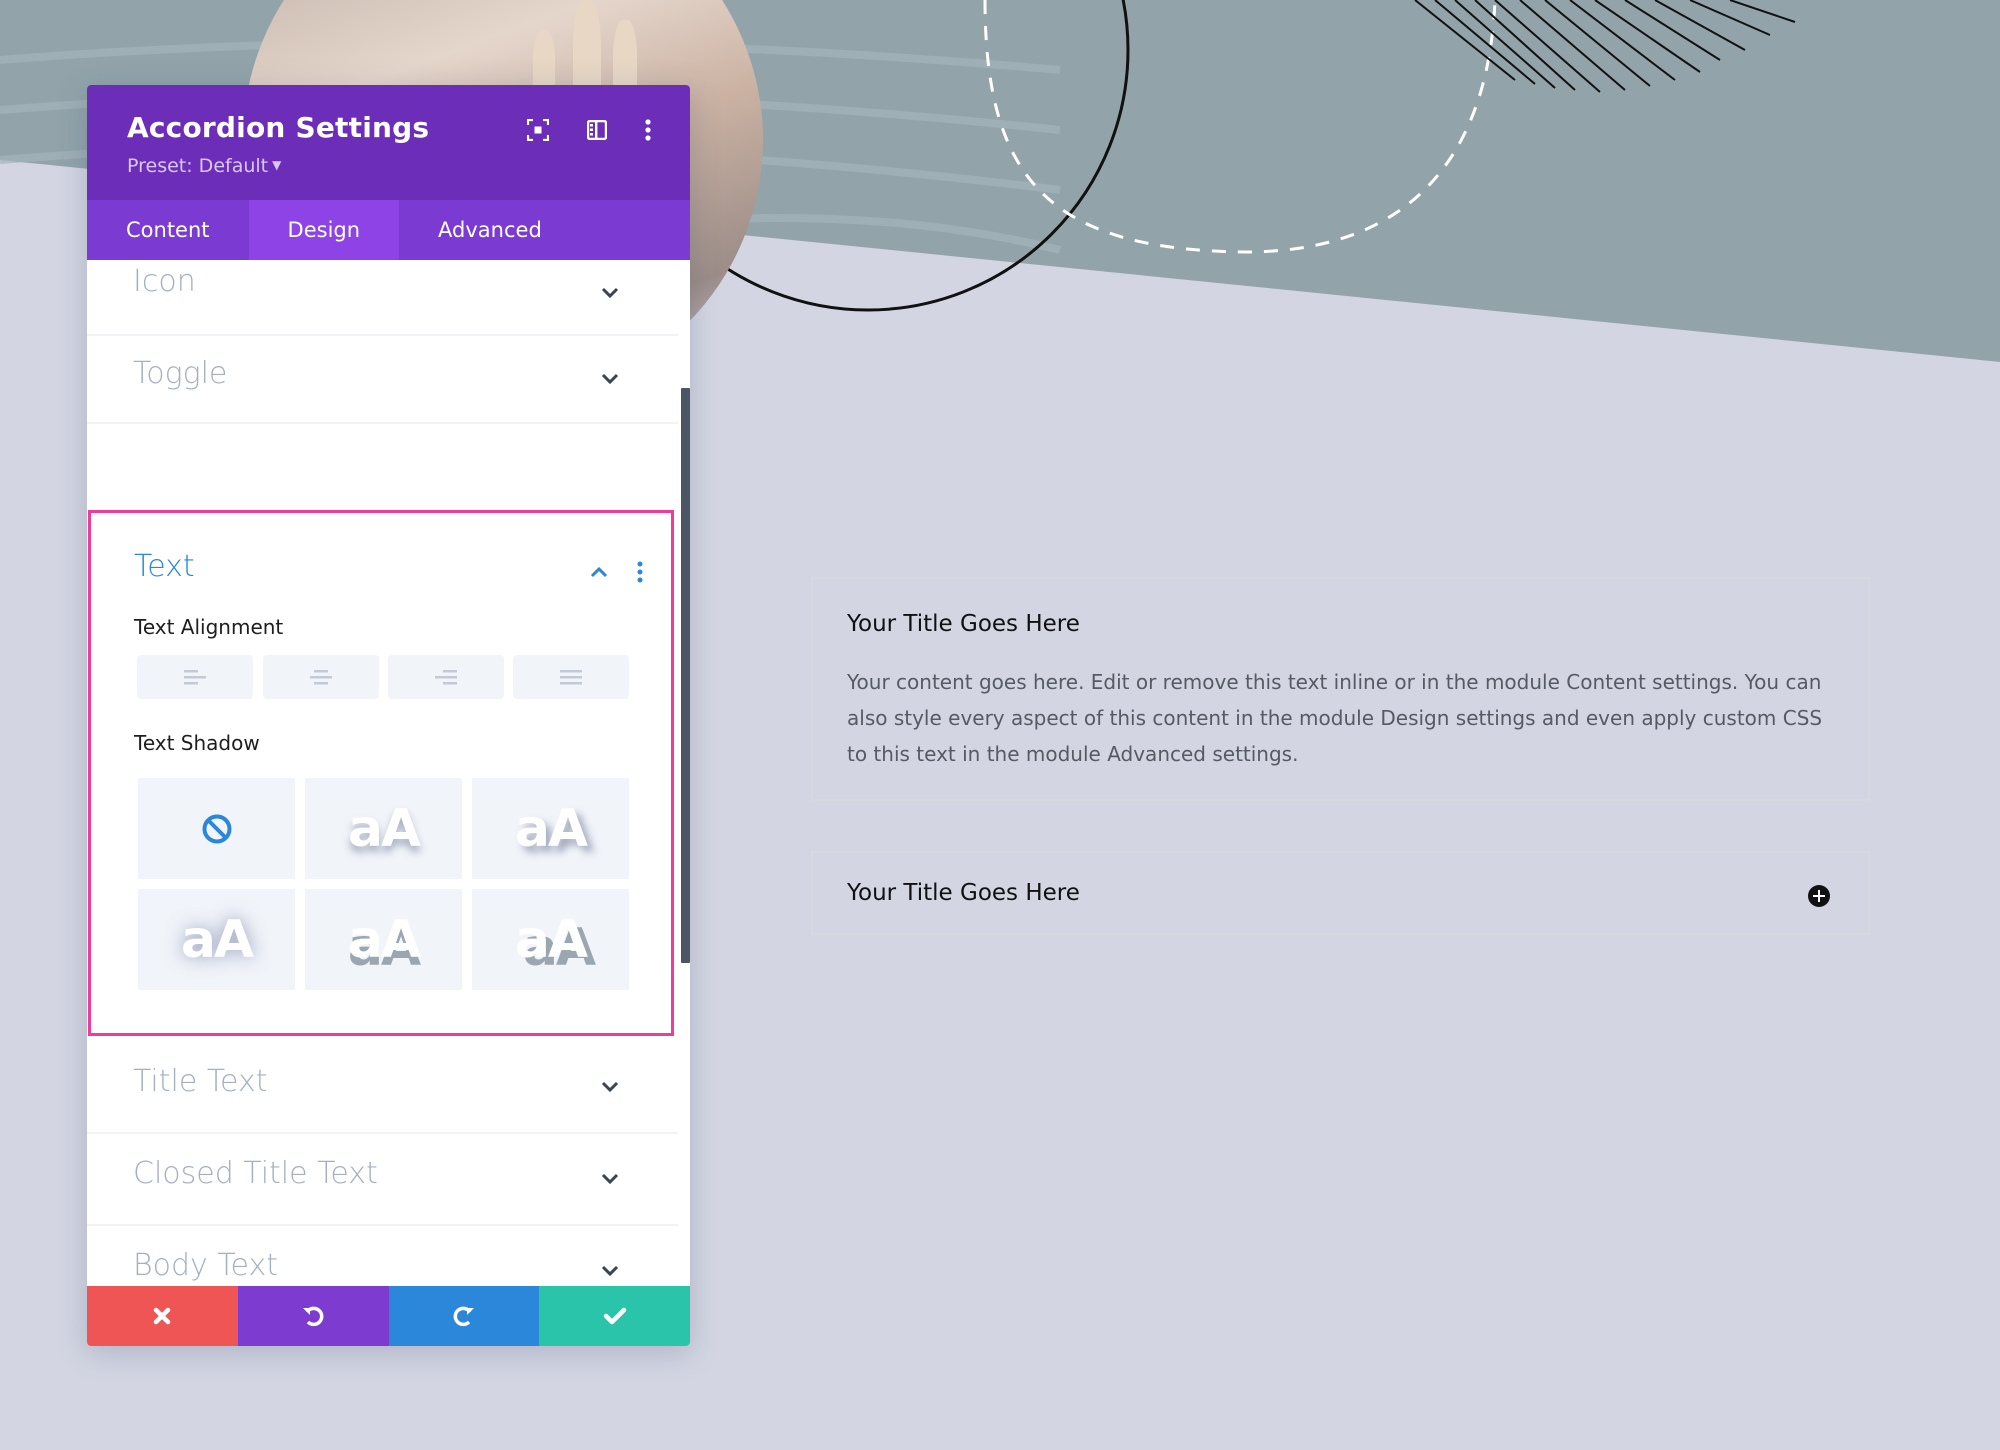 The height and width of the screenshot is (1450, 2000). I want to click on section-toggle: Toggle, so click(382, 379).